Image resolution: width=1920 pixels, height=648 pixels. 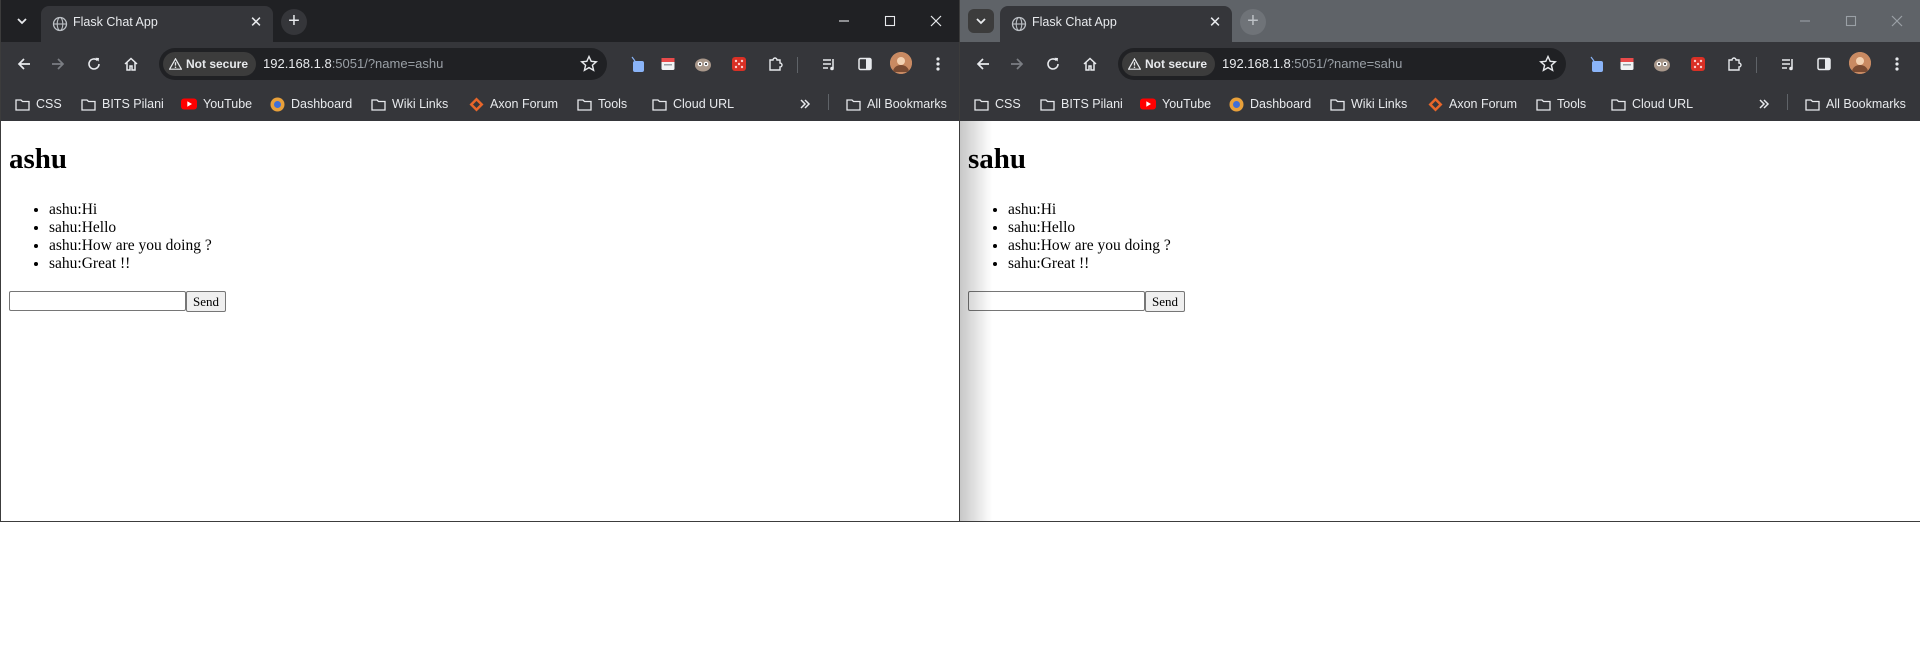 I want to click on url-host: 192.168.1.8, so click(x=1256, y=63).